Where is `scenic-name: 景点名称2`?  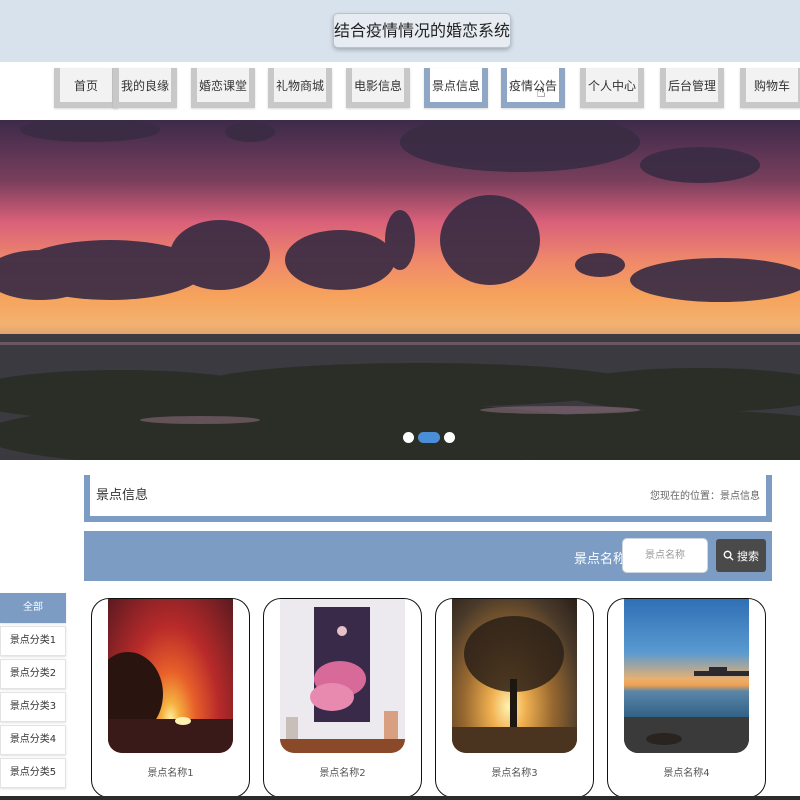
scenic-name: 景点名称2 is located at coordinates (342, 773).